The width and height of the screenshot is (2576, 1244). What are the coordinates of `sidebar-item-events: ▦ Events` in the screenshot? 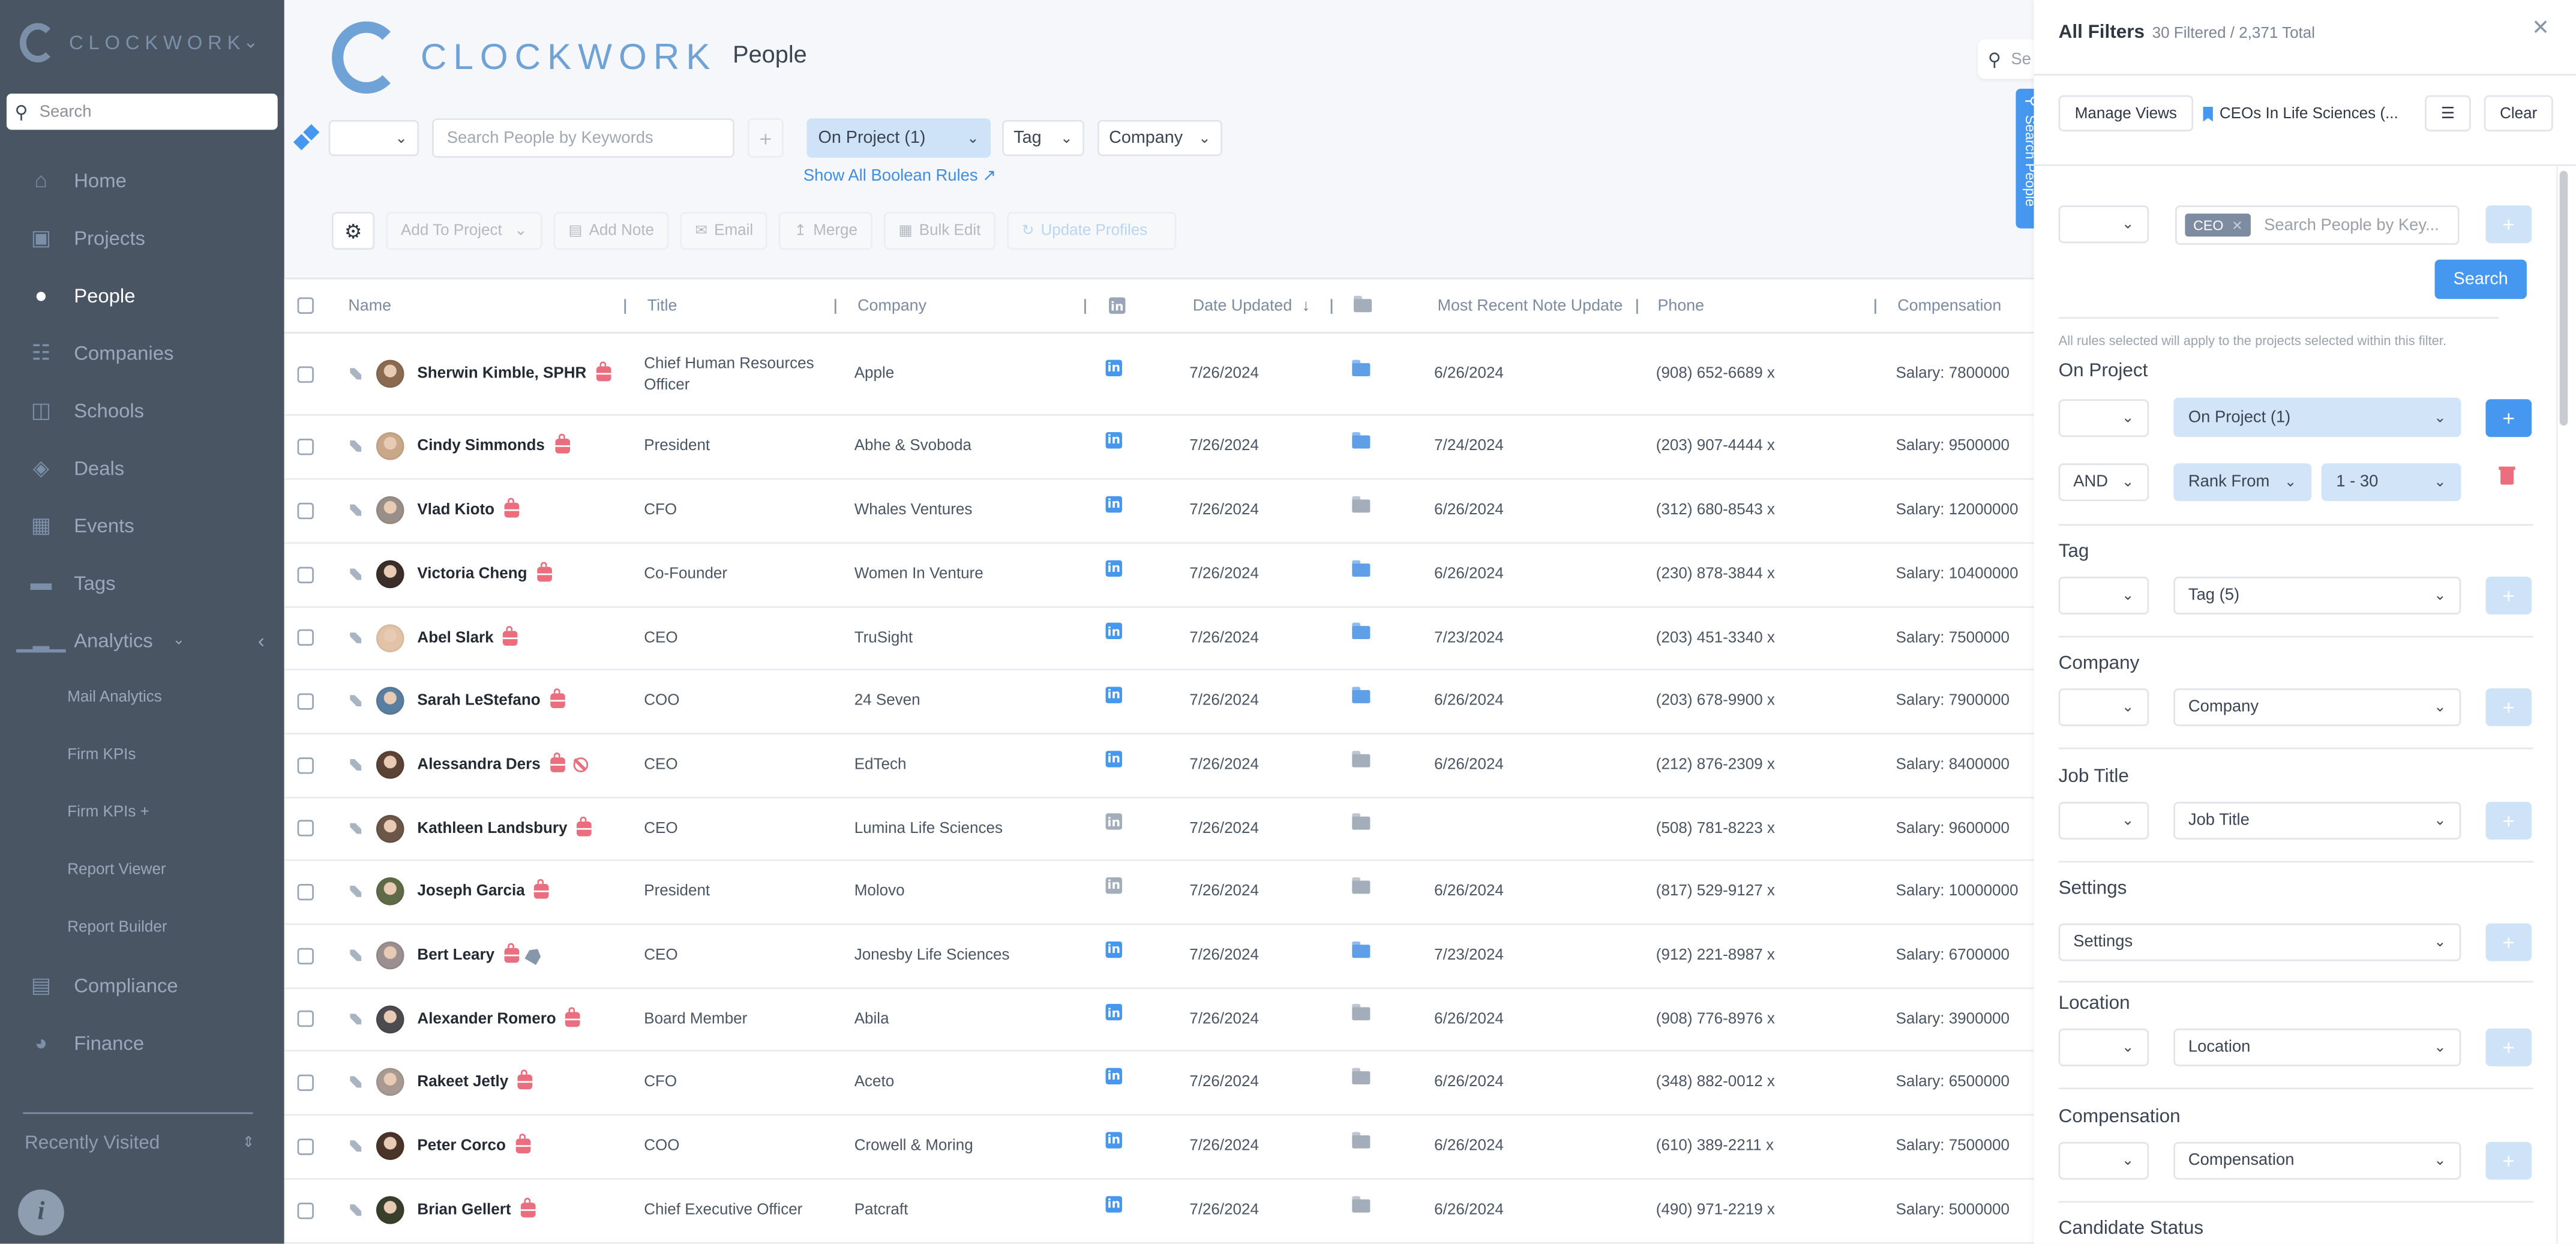 It's located at (142, 525).